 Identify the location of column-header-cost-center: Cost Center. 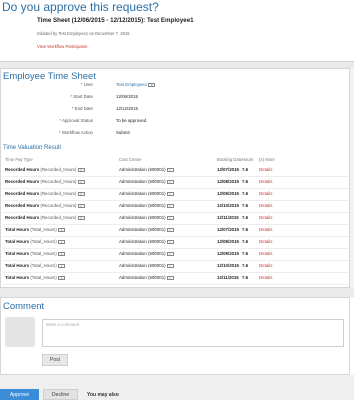
(130, 159).